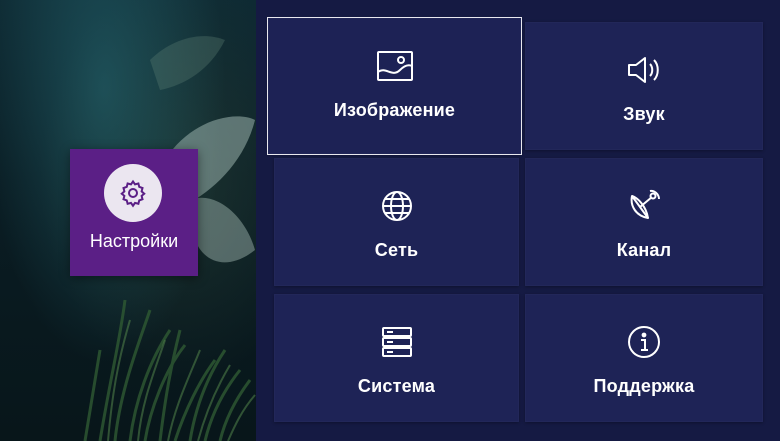 The width and height of the screenshot is (780, 441). I want to click on tile-label: Изображение, so click(394, 110).